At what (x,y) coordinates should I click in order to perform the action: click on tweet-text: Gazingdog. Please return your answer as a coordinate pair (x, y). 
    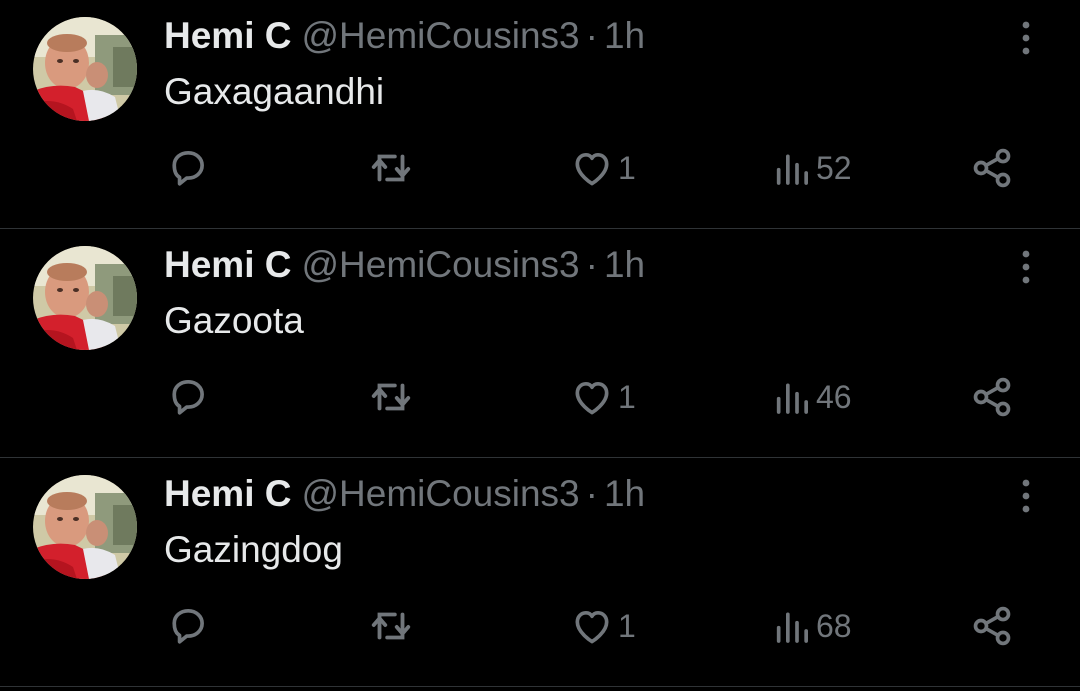
    Looking at the image, I should click on (253, 549).